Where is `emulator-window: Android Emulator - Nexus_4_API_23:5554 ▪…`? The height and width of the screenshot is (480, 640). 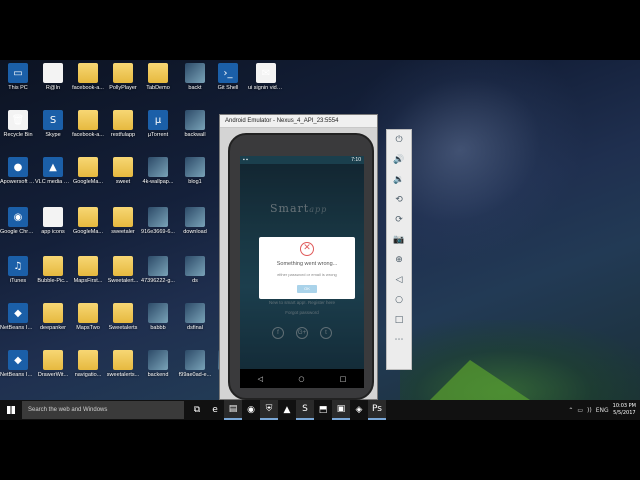 emulator-window: Android Emulator - Nexus_4_API_23:5554 ▪… is located at coordinates (298, 257).